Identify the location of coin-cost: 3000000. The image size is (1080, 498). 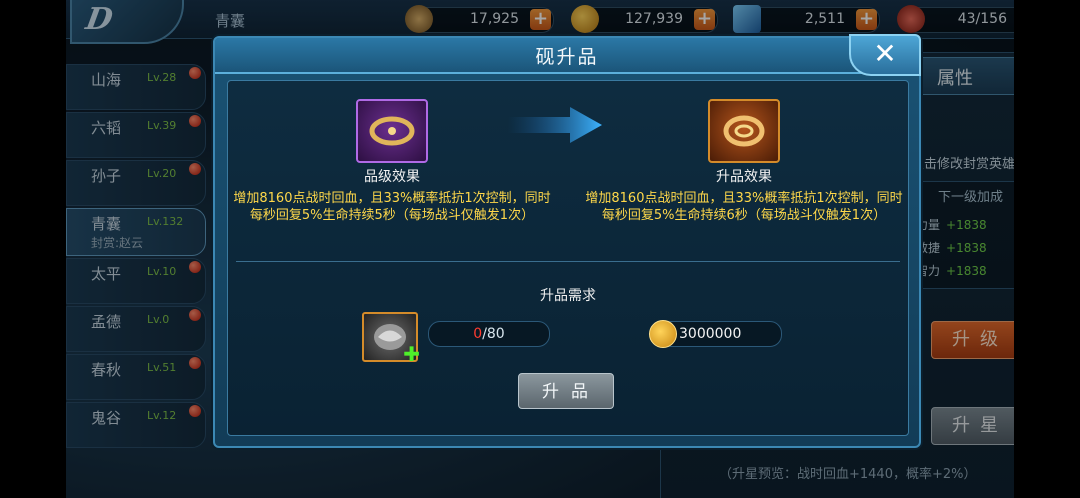
(715, 334).